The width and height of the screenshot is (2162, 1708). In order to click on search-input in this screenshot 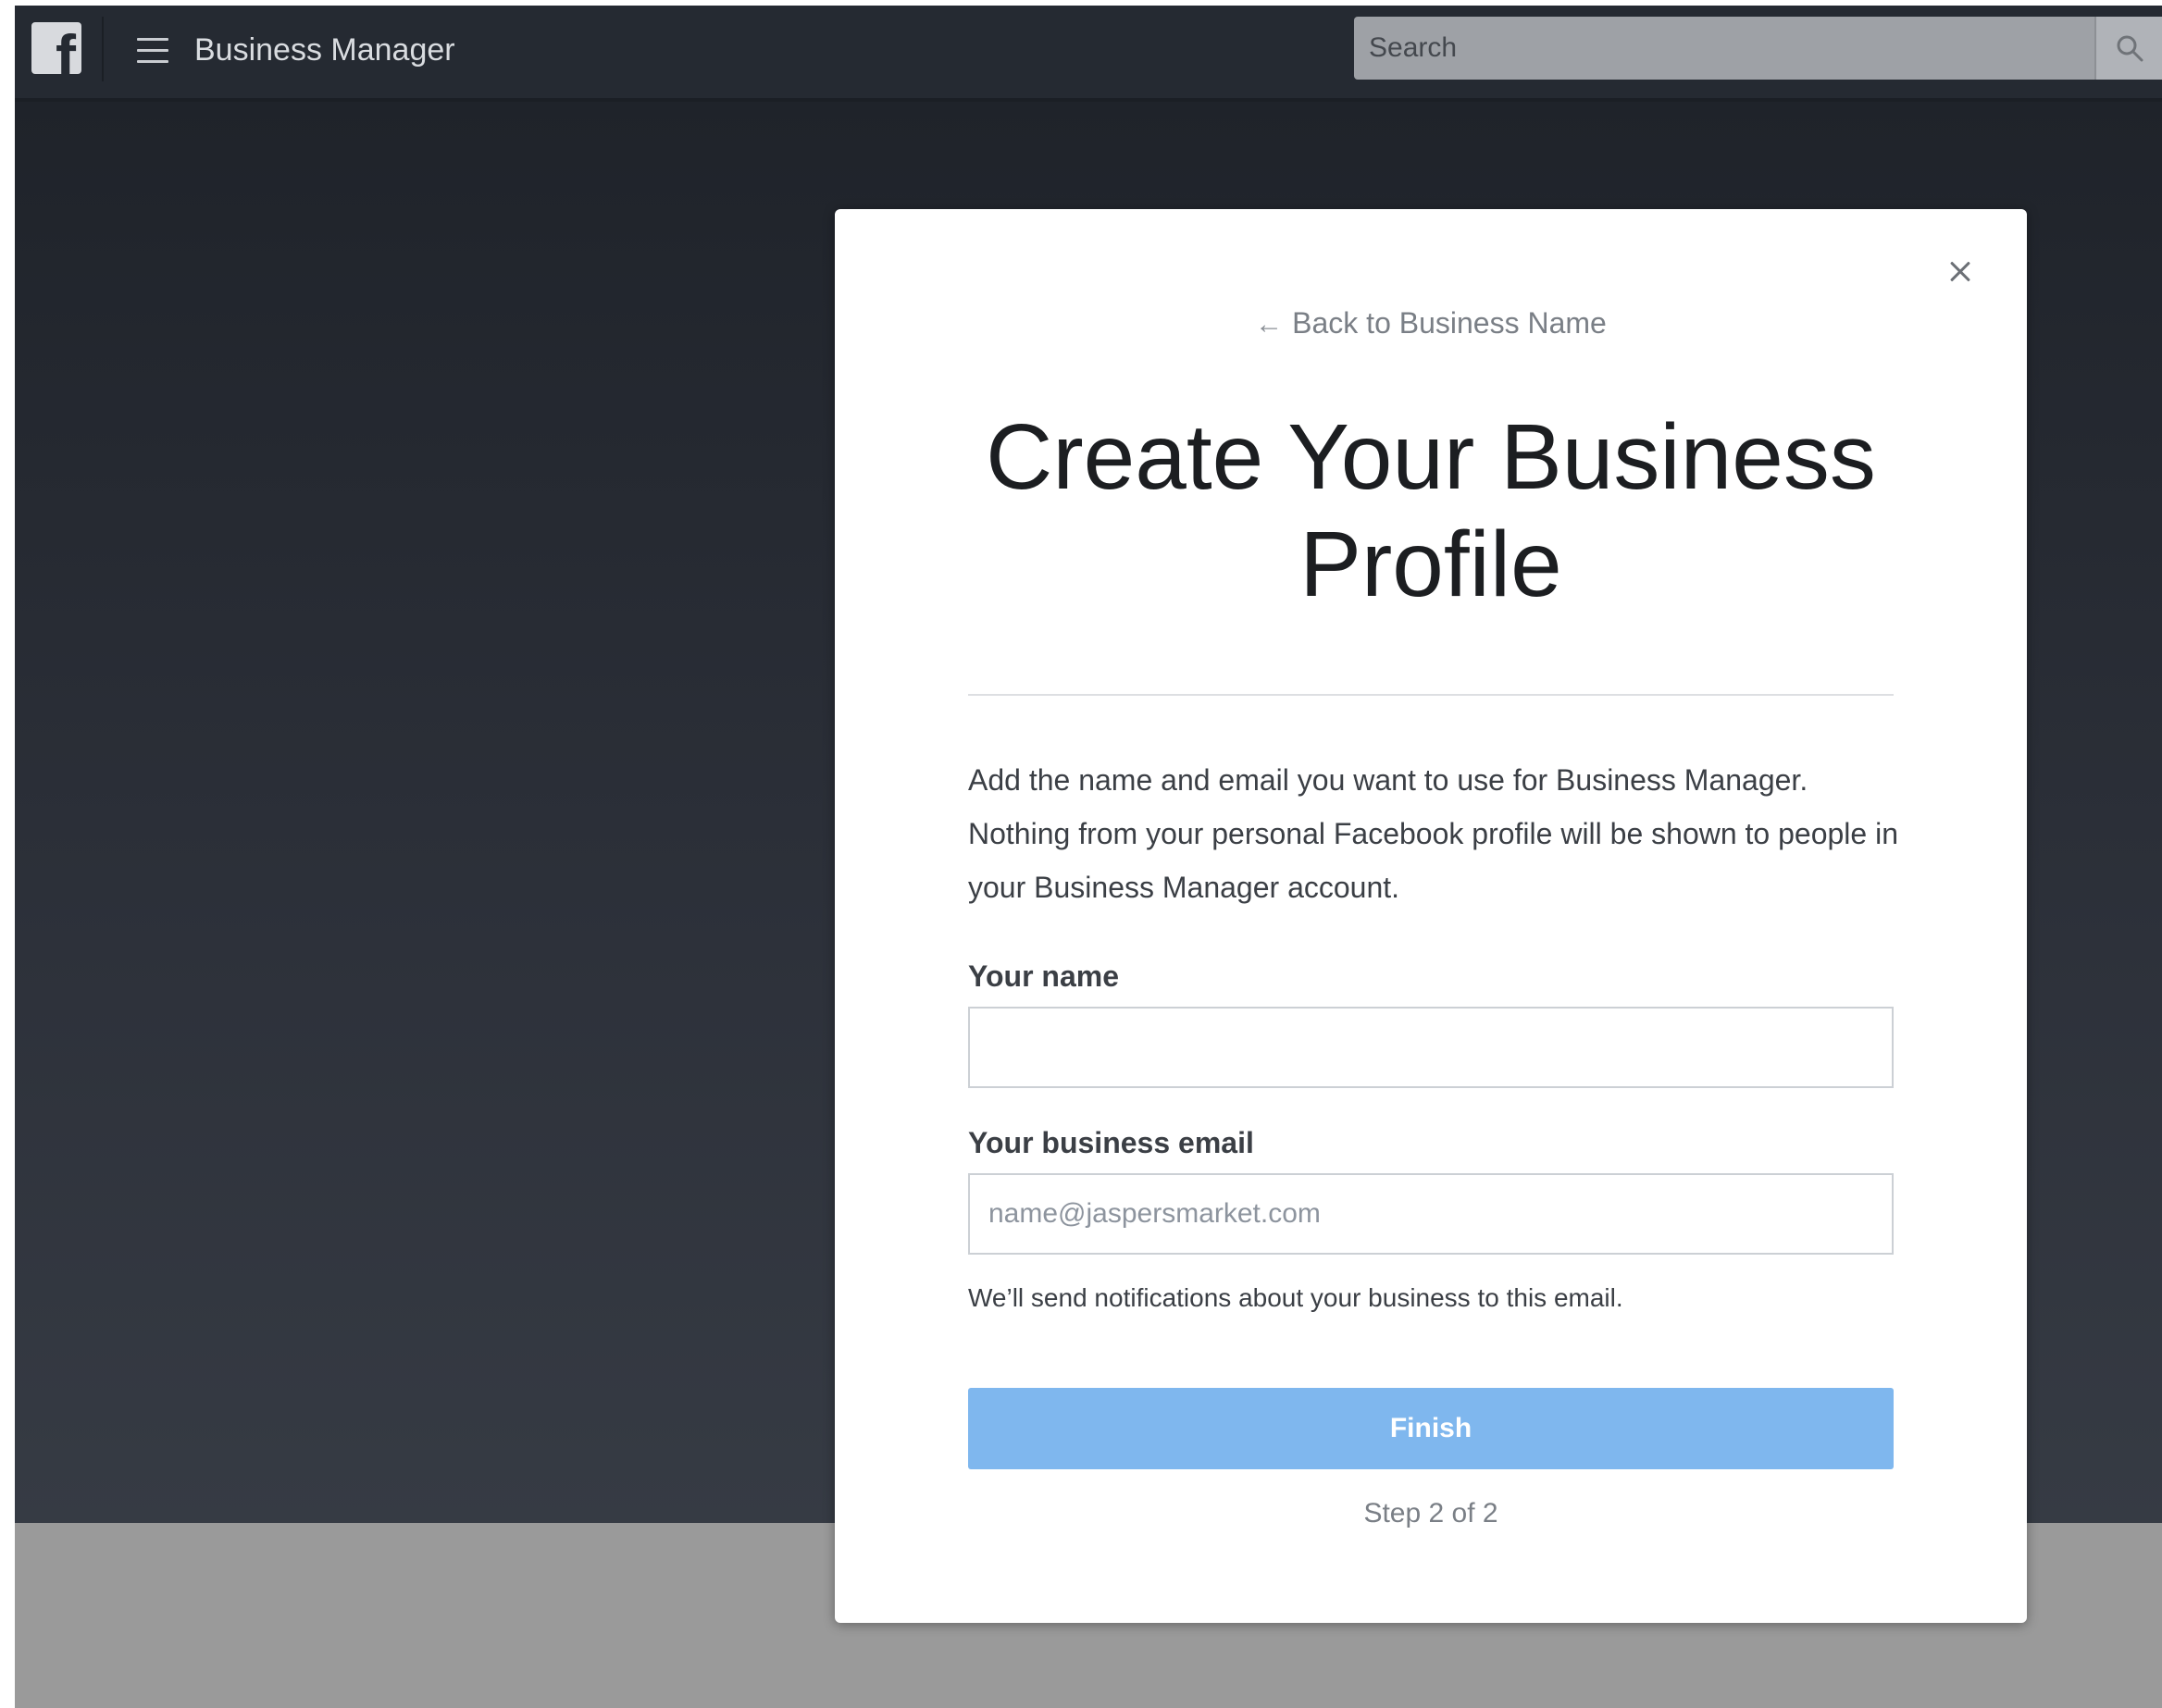, I will do `click(1724, 48)`.